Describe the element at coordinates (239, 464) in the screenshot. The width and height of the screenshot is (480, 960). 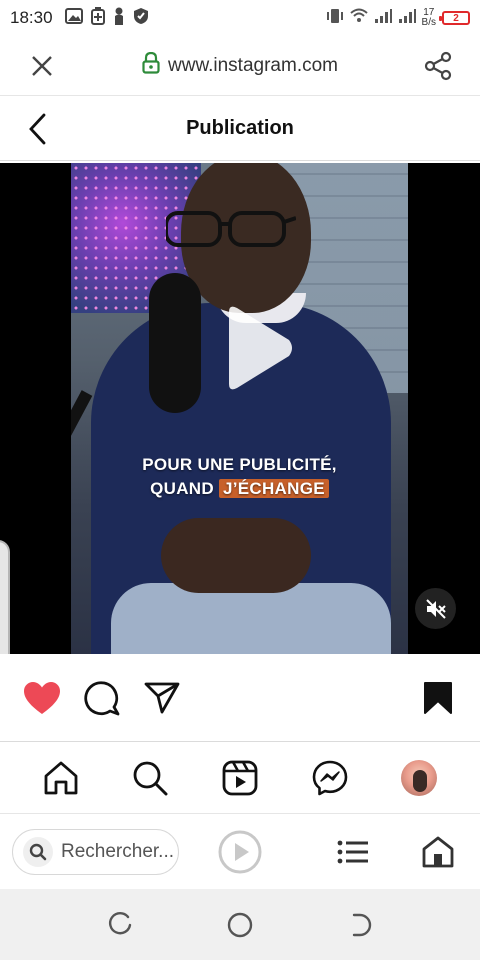
I see `caption-line-1: POUR UNE PUBLICITÉ,` at that location.